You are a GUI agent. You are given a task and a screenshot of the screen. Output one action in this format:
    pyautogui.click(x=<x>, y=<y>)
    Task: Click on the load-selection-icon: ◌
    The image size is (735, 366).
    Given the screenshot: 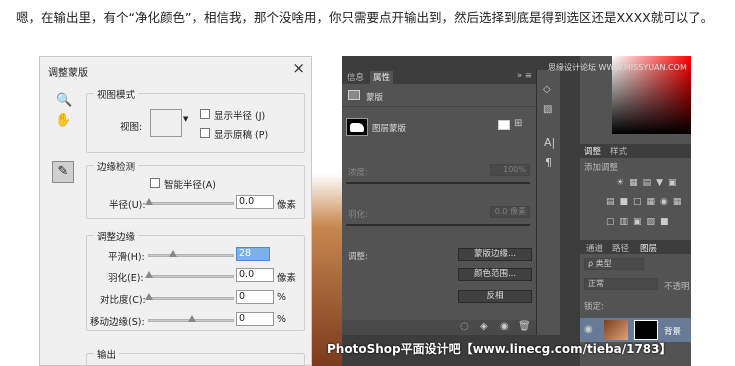 What is the action you would take?
    pyautogui.click(x=464, y=326)
    